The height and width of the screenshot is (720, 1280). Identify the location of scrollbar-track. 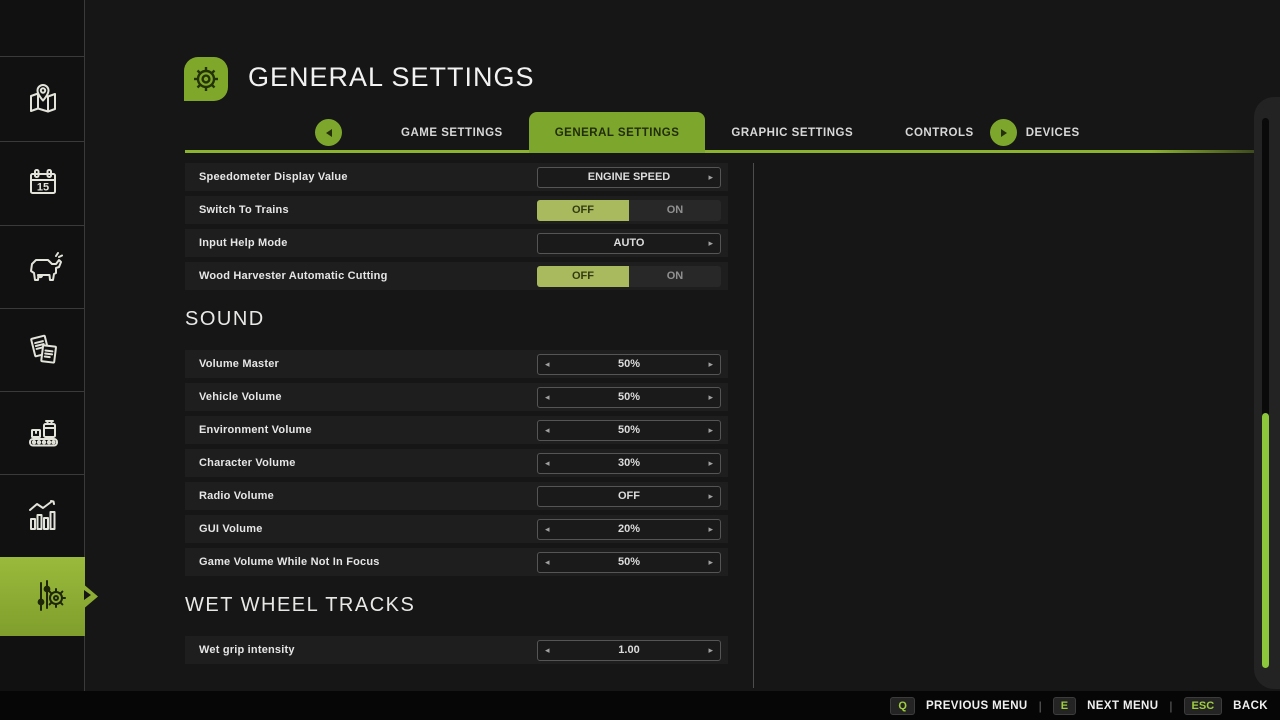
(1265, 393).